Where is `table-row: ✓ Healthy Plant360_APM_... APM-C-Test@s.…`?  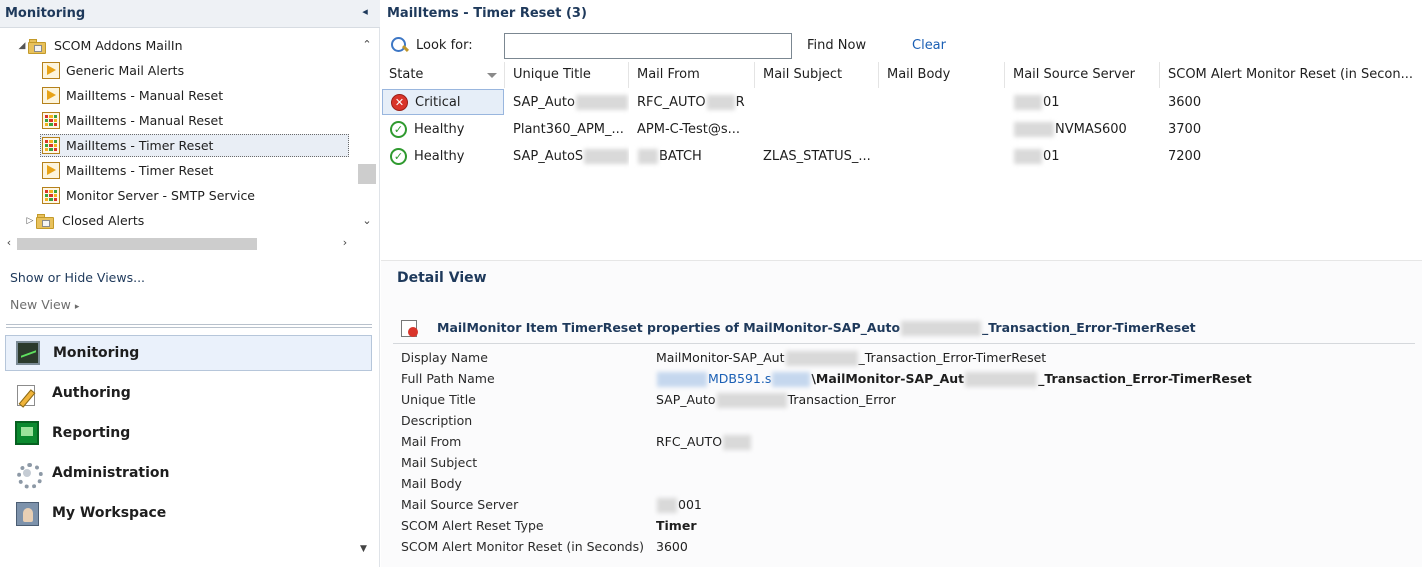
table-row: ✓ Healthy Plant360_APM_... APM-C-Test@s.… is located at coordinates (901, 129).